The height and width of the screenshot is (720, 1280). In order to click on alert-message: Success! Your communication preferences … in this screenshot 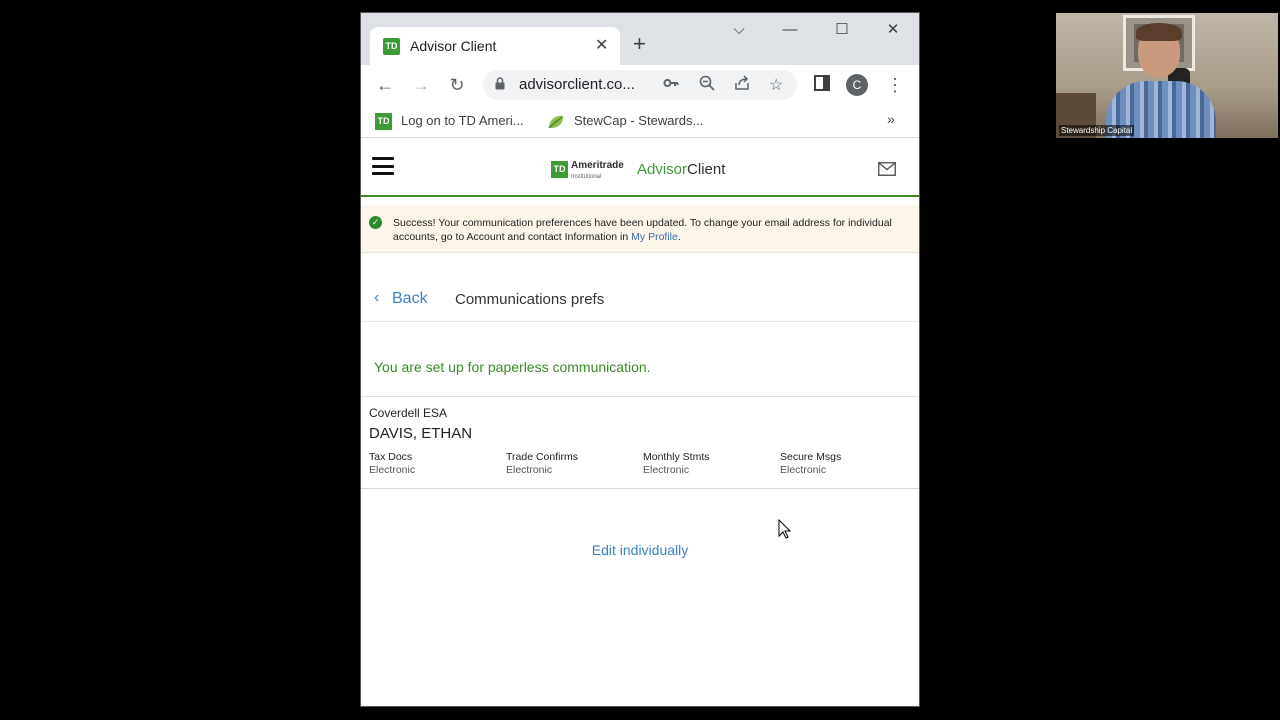, I will do `click(653, 230)`.